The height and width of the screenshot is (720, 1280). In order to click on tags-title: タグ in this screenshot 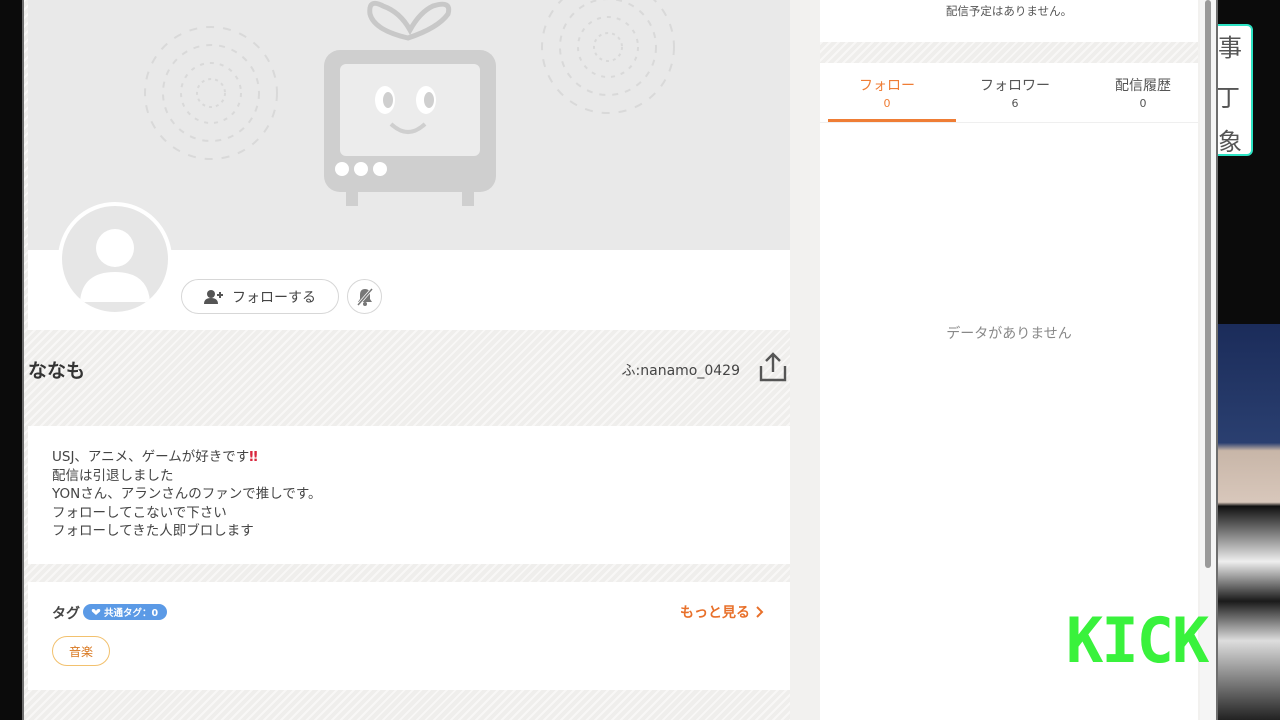, I will do `click(66, 614)`.